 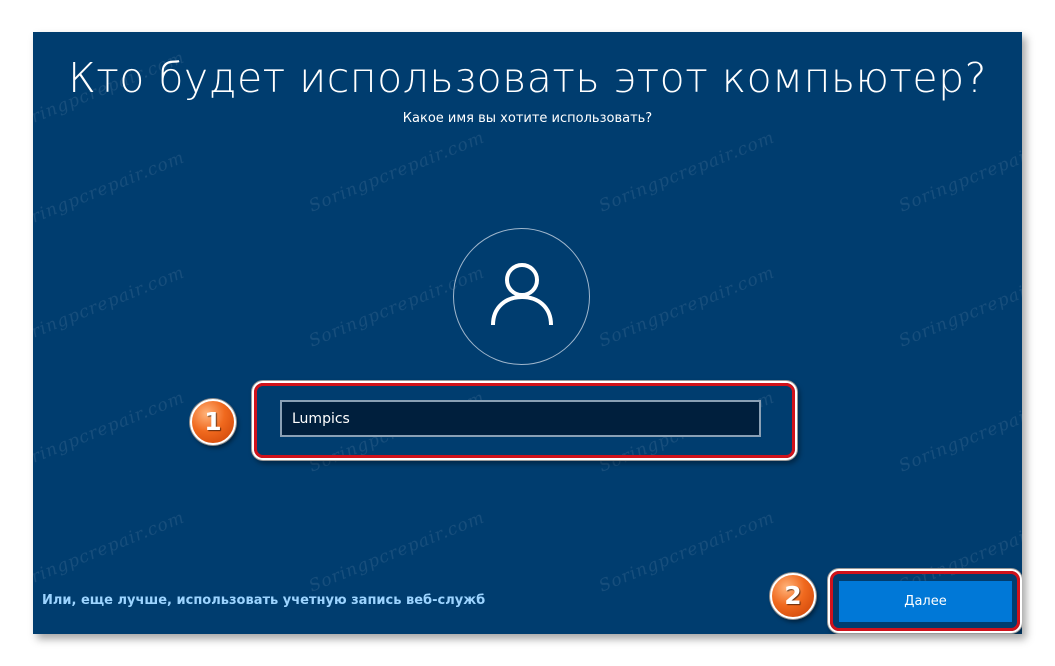 What do you see at coordinates (527, 118) in the screenshot?
I see `page-subtitle: Какое имя вы хотите использовать?` at bounding box center [527, 118].